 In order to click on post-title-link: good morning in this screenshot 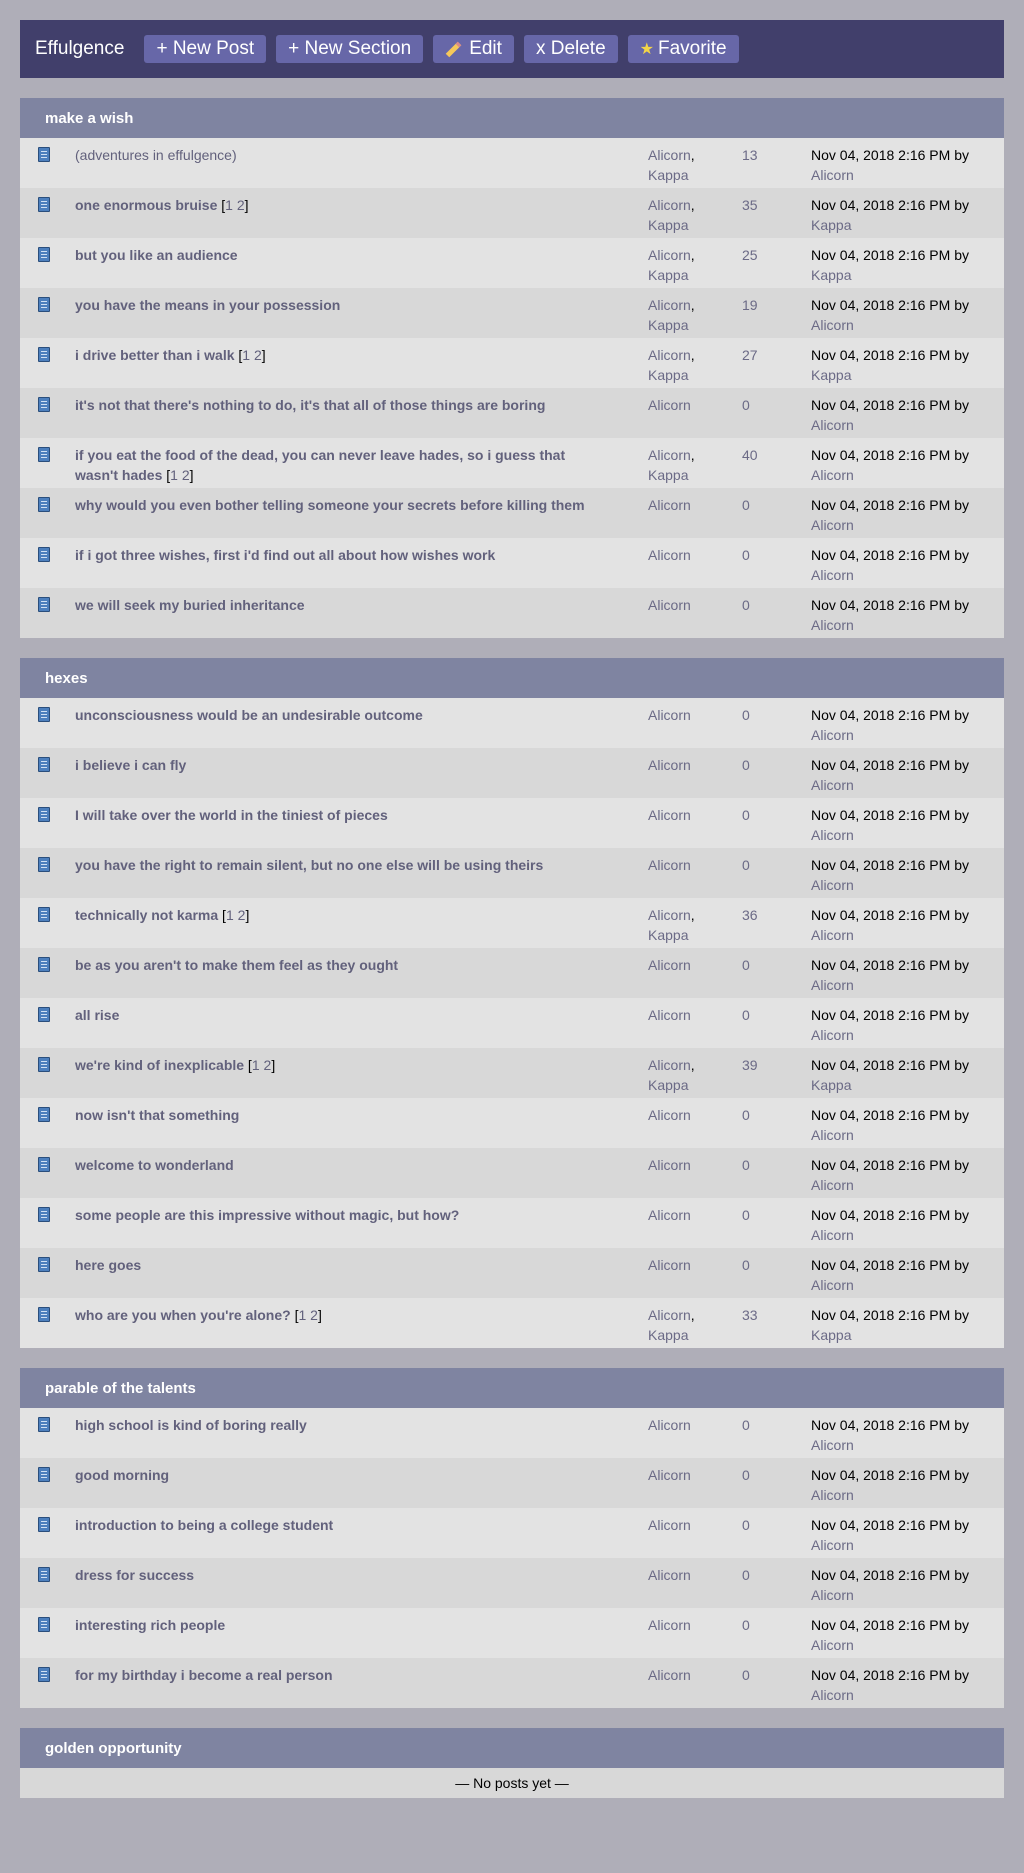, I will do `click(122, 1475)`.